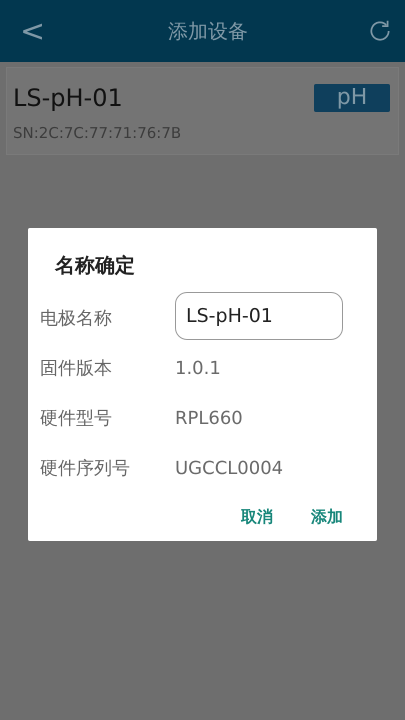 The width and height of the screenshot is (405, 720). What do you see at coordinates (202, 111) in the screenshot?
I see `device-card: LS-pH-01 pH SN:2C:7C:77:71:76:7B` at bounding box center [202, 111].